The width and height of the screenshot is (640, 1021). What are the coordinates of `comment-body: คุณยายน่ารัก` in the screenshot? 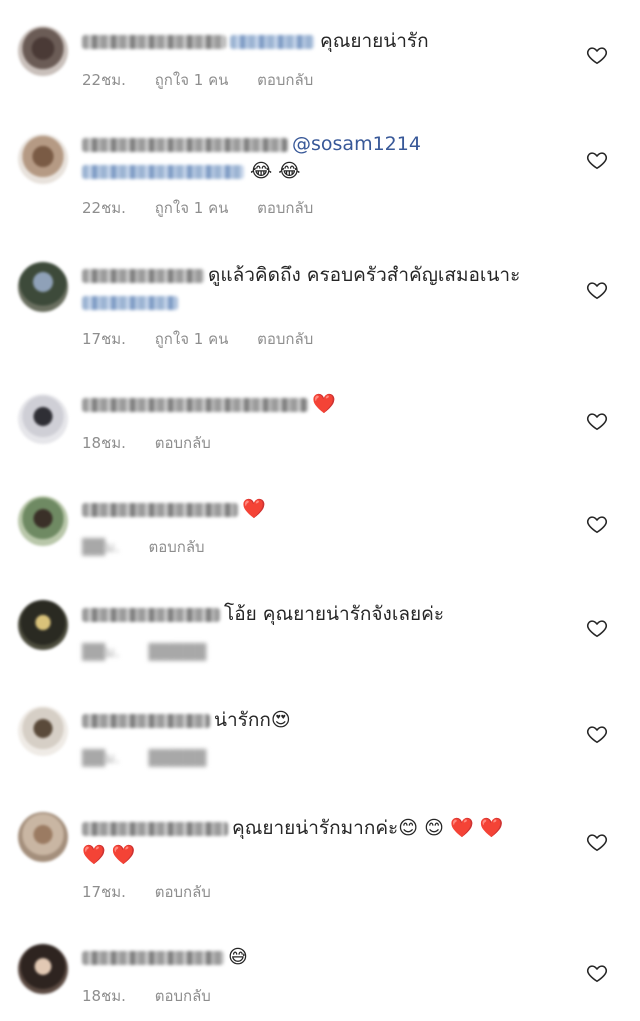 It's located at (374, 41).